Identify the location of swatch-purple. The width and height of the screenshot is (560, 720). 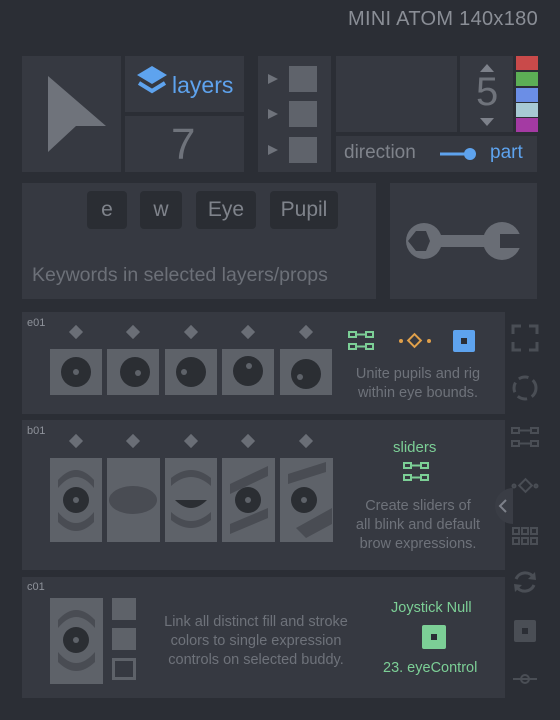
(527, 125).